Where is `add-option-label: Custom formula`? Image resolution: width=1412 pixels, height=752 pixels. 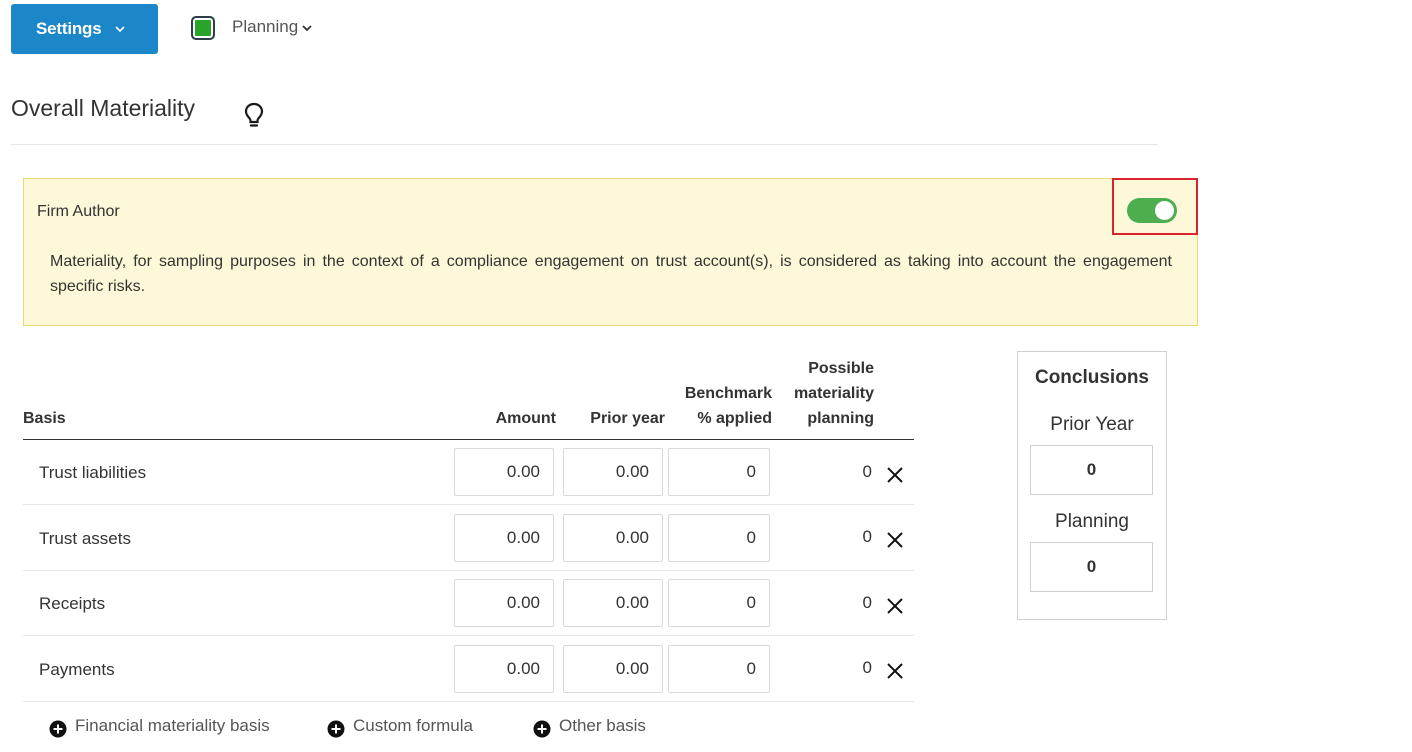 add-option-label: Custom formula is located at coordinates (413, 725).